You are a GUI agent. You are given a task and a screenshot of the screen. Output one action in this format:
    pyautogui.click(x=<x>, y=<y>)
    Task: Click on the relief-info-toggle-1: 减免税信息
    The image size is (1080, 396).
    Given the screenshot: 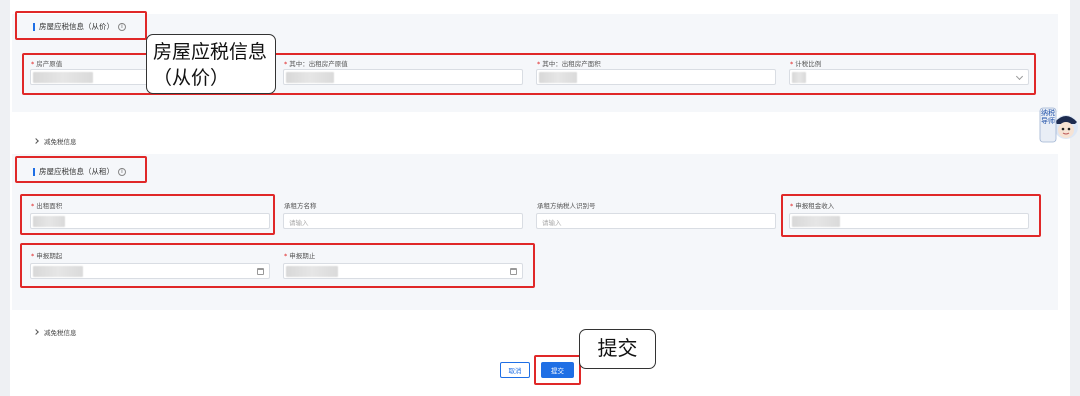 What is the action you would take?
    pyautogui.click(x=55, y=141)
    